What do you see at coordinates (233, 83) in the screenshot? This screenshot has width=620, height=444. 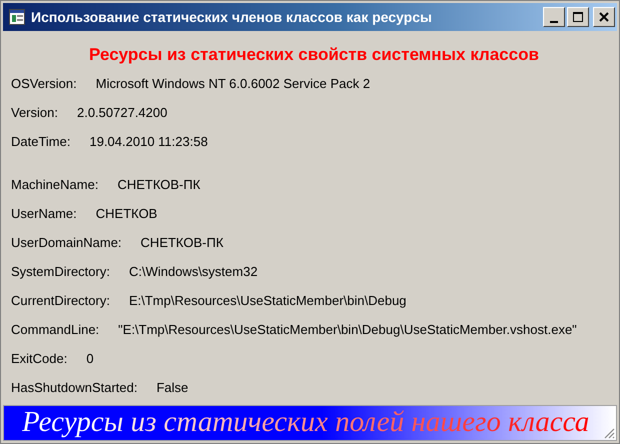 I see `field-value: Microsoft Windows NT 6.0.6002 Service Pack 2` at bounding box center [233, 83].